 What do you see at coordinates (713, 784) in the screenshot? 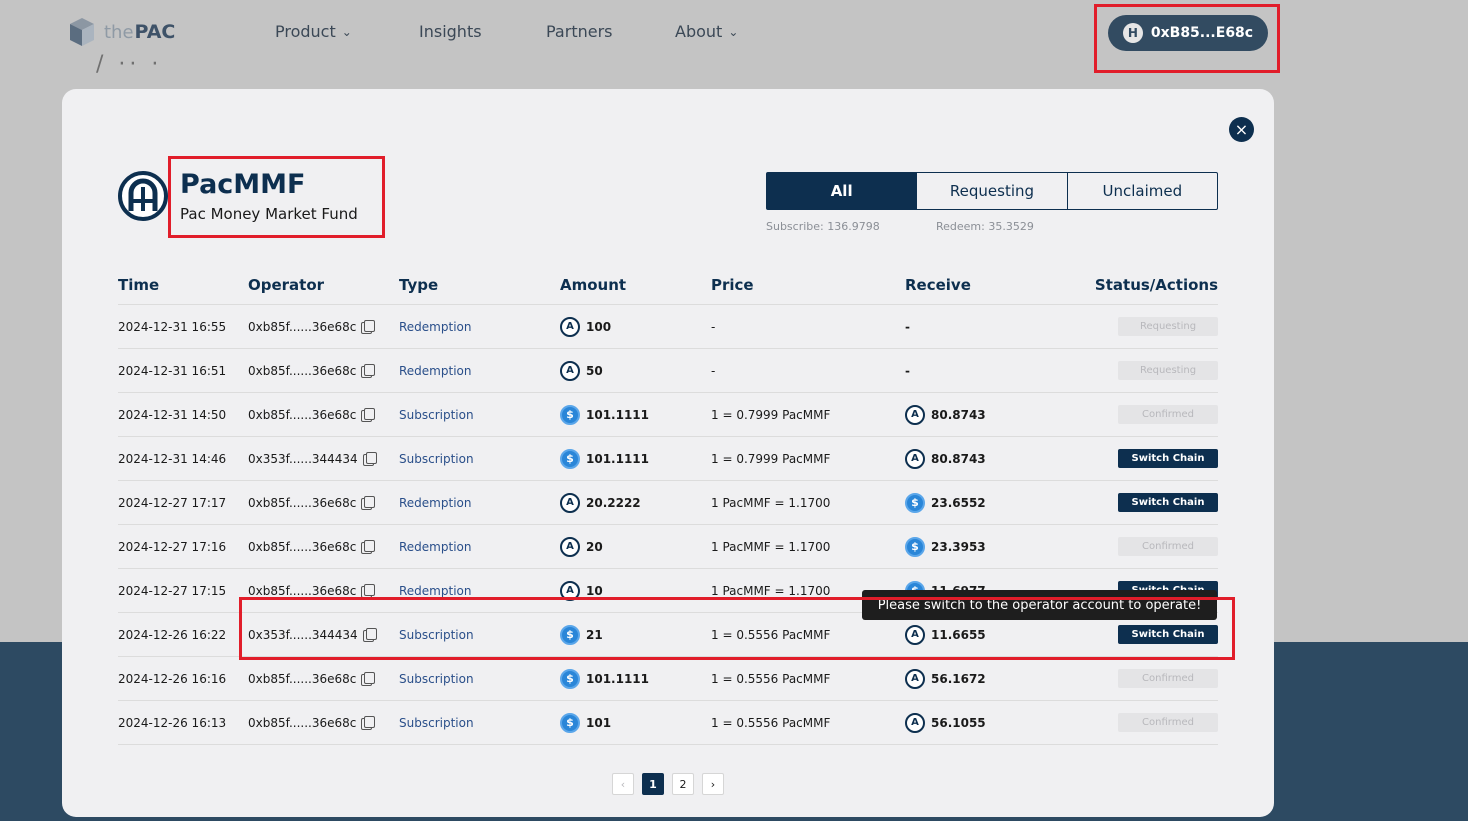
I see `next-page-button: ›` at bounding box center [713, 784].